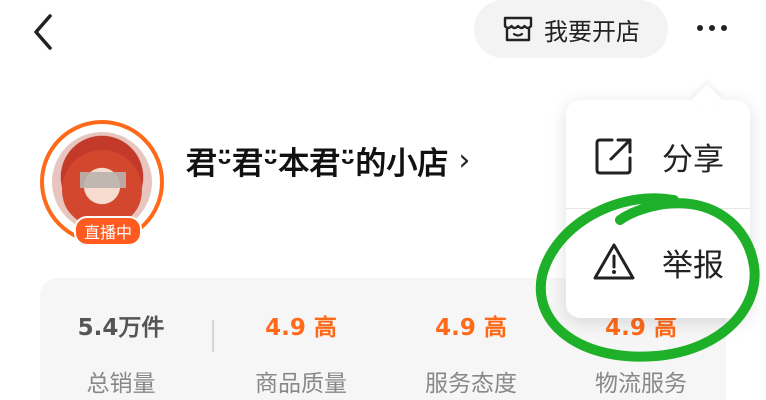 Image resolution: width=766 pixels, height=400 pixels. Describe the element at coordinates (317, 164) in the screenshot. I see `shop-name: 君ᵕ̈君ᵕ̈本君ᵕ̈的小店` at that location.